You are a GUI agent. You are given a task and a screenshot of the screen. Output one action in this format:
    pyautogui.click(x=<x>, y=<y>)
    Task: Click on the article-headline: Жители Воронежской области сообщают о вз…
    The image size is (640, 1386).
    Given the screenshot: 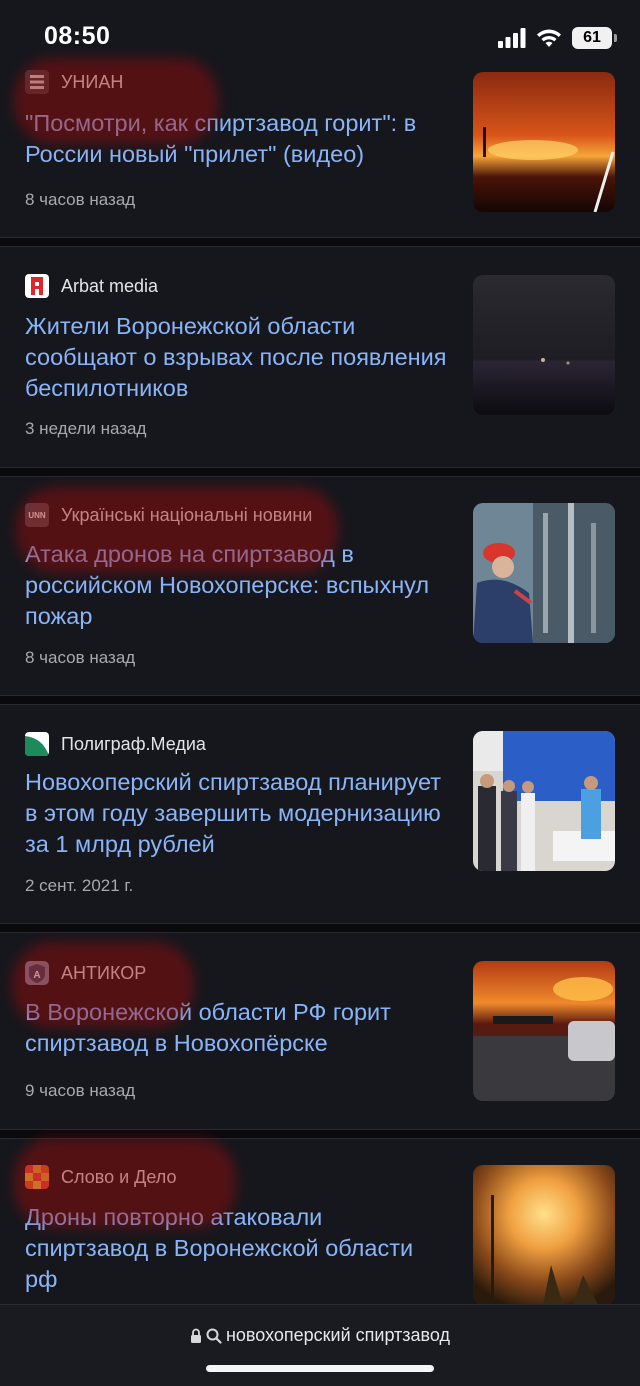 What is the action you would take?
    pyautogui.click(x=237, y=357)
    